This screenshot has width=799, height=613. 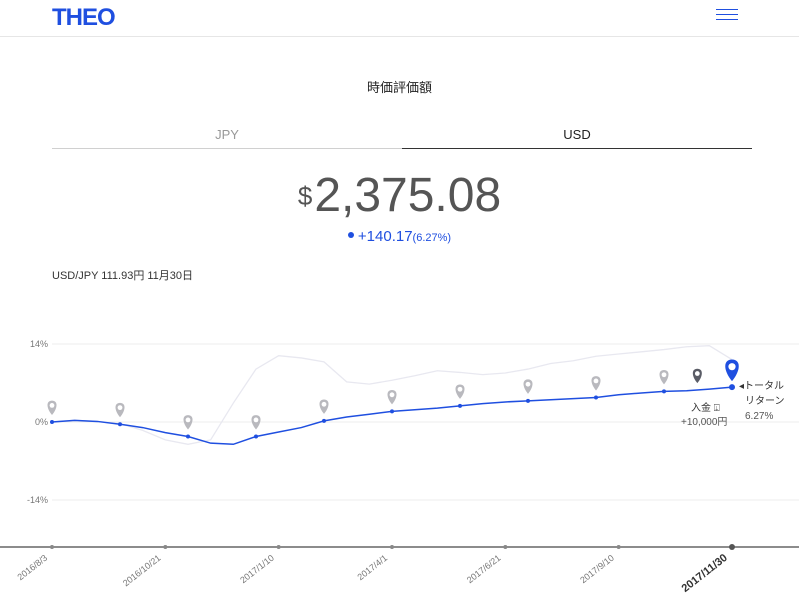 I want to click on valuation-amount: $2,375.08, so click(x=399, y=195).